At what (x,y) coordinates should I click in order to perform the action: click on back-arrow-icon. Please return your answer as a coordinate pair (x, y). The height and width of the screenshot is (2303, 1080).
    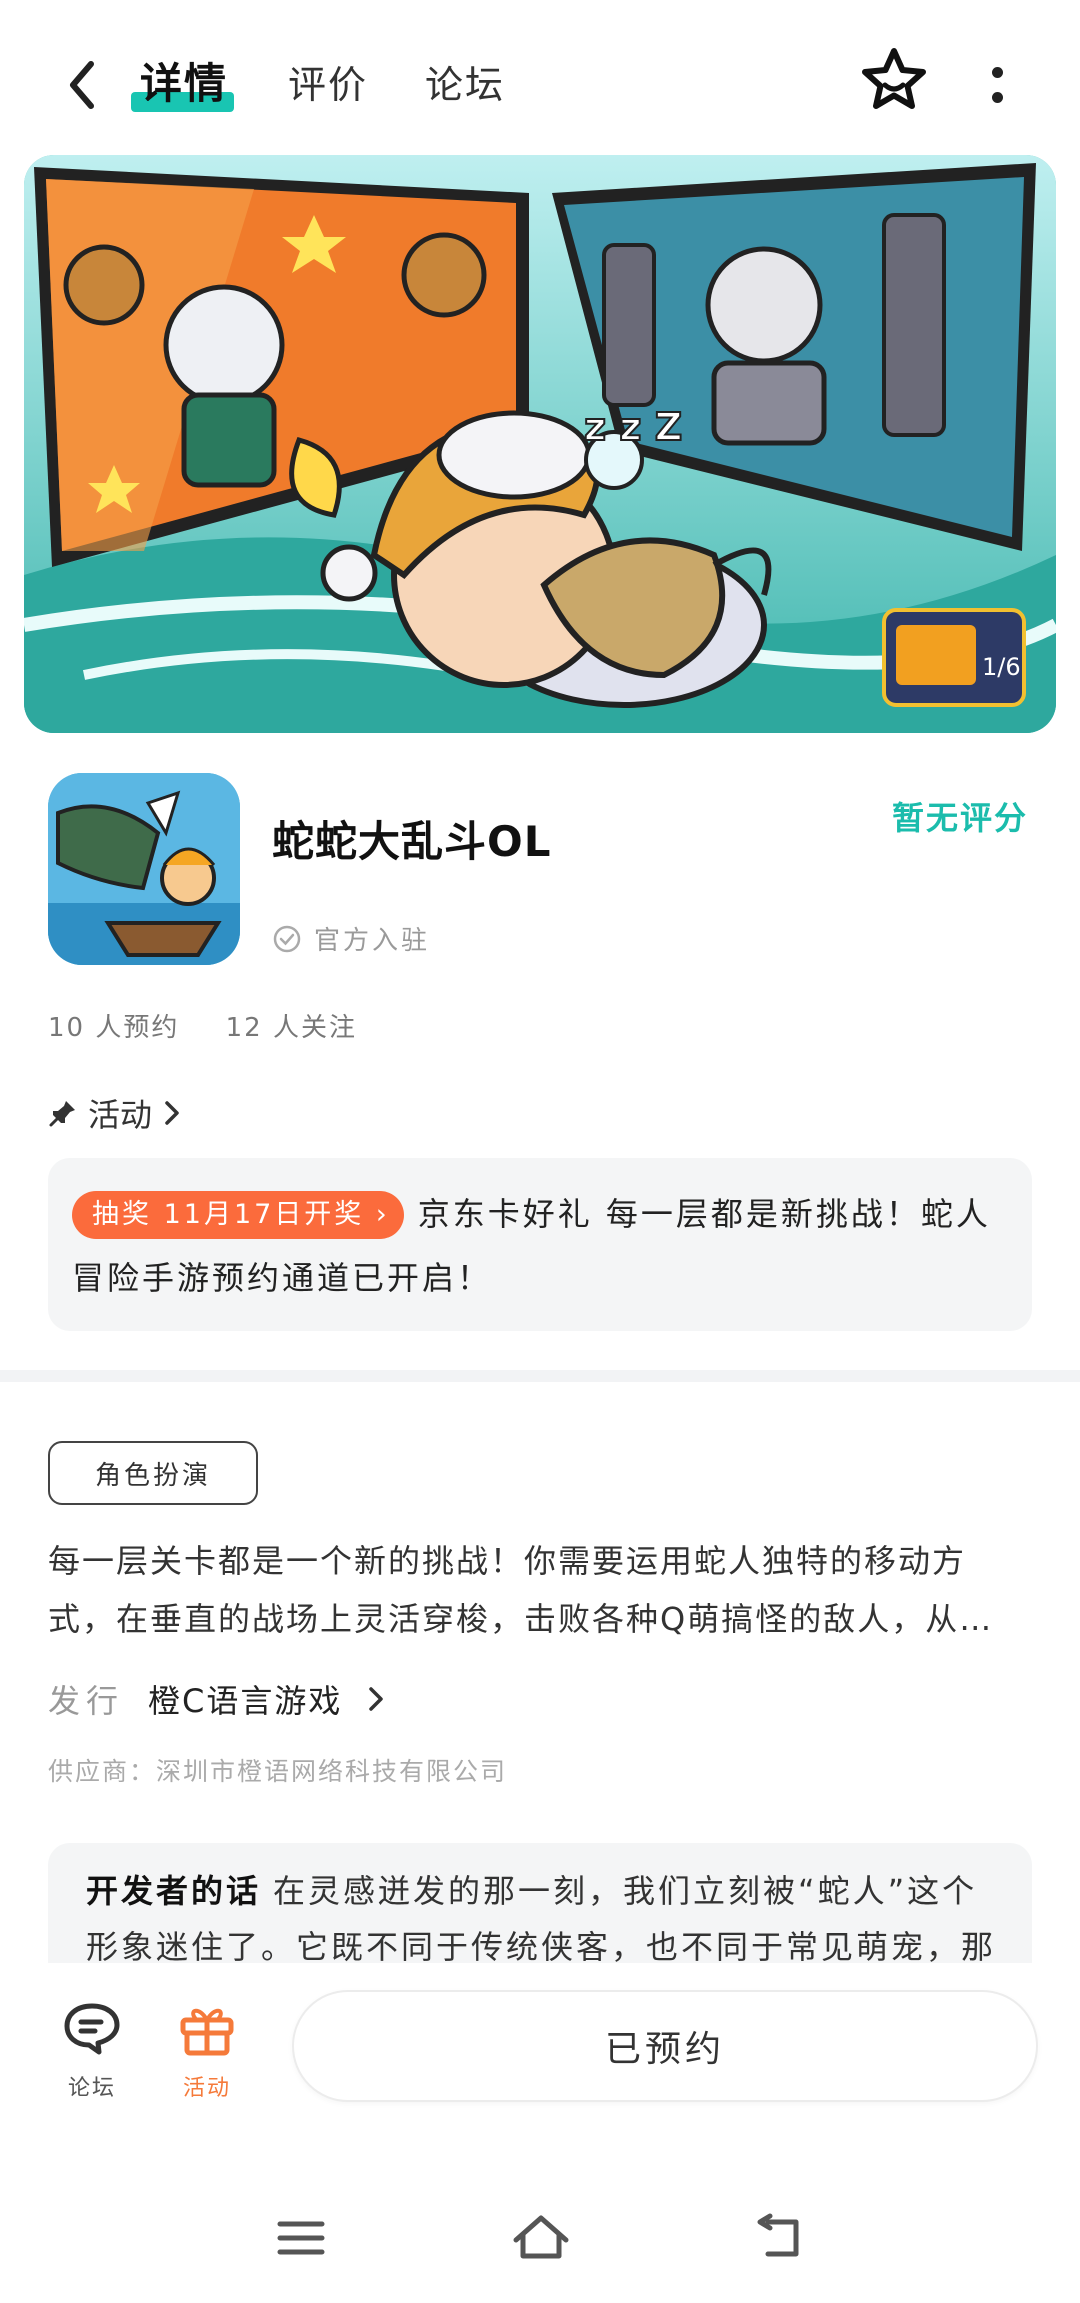
    Looking at the image, I should click on (778, 2235).